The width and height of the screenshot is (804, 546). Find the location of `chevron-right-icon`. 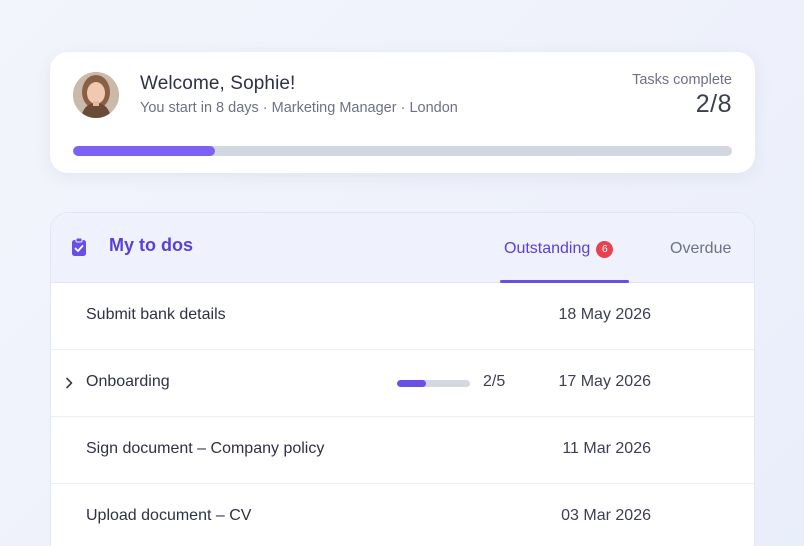

chevron-right-icon is located at coordinates (69, 383).